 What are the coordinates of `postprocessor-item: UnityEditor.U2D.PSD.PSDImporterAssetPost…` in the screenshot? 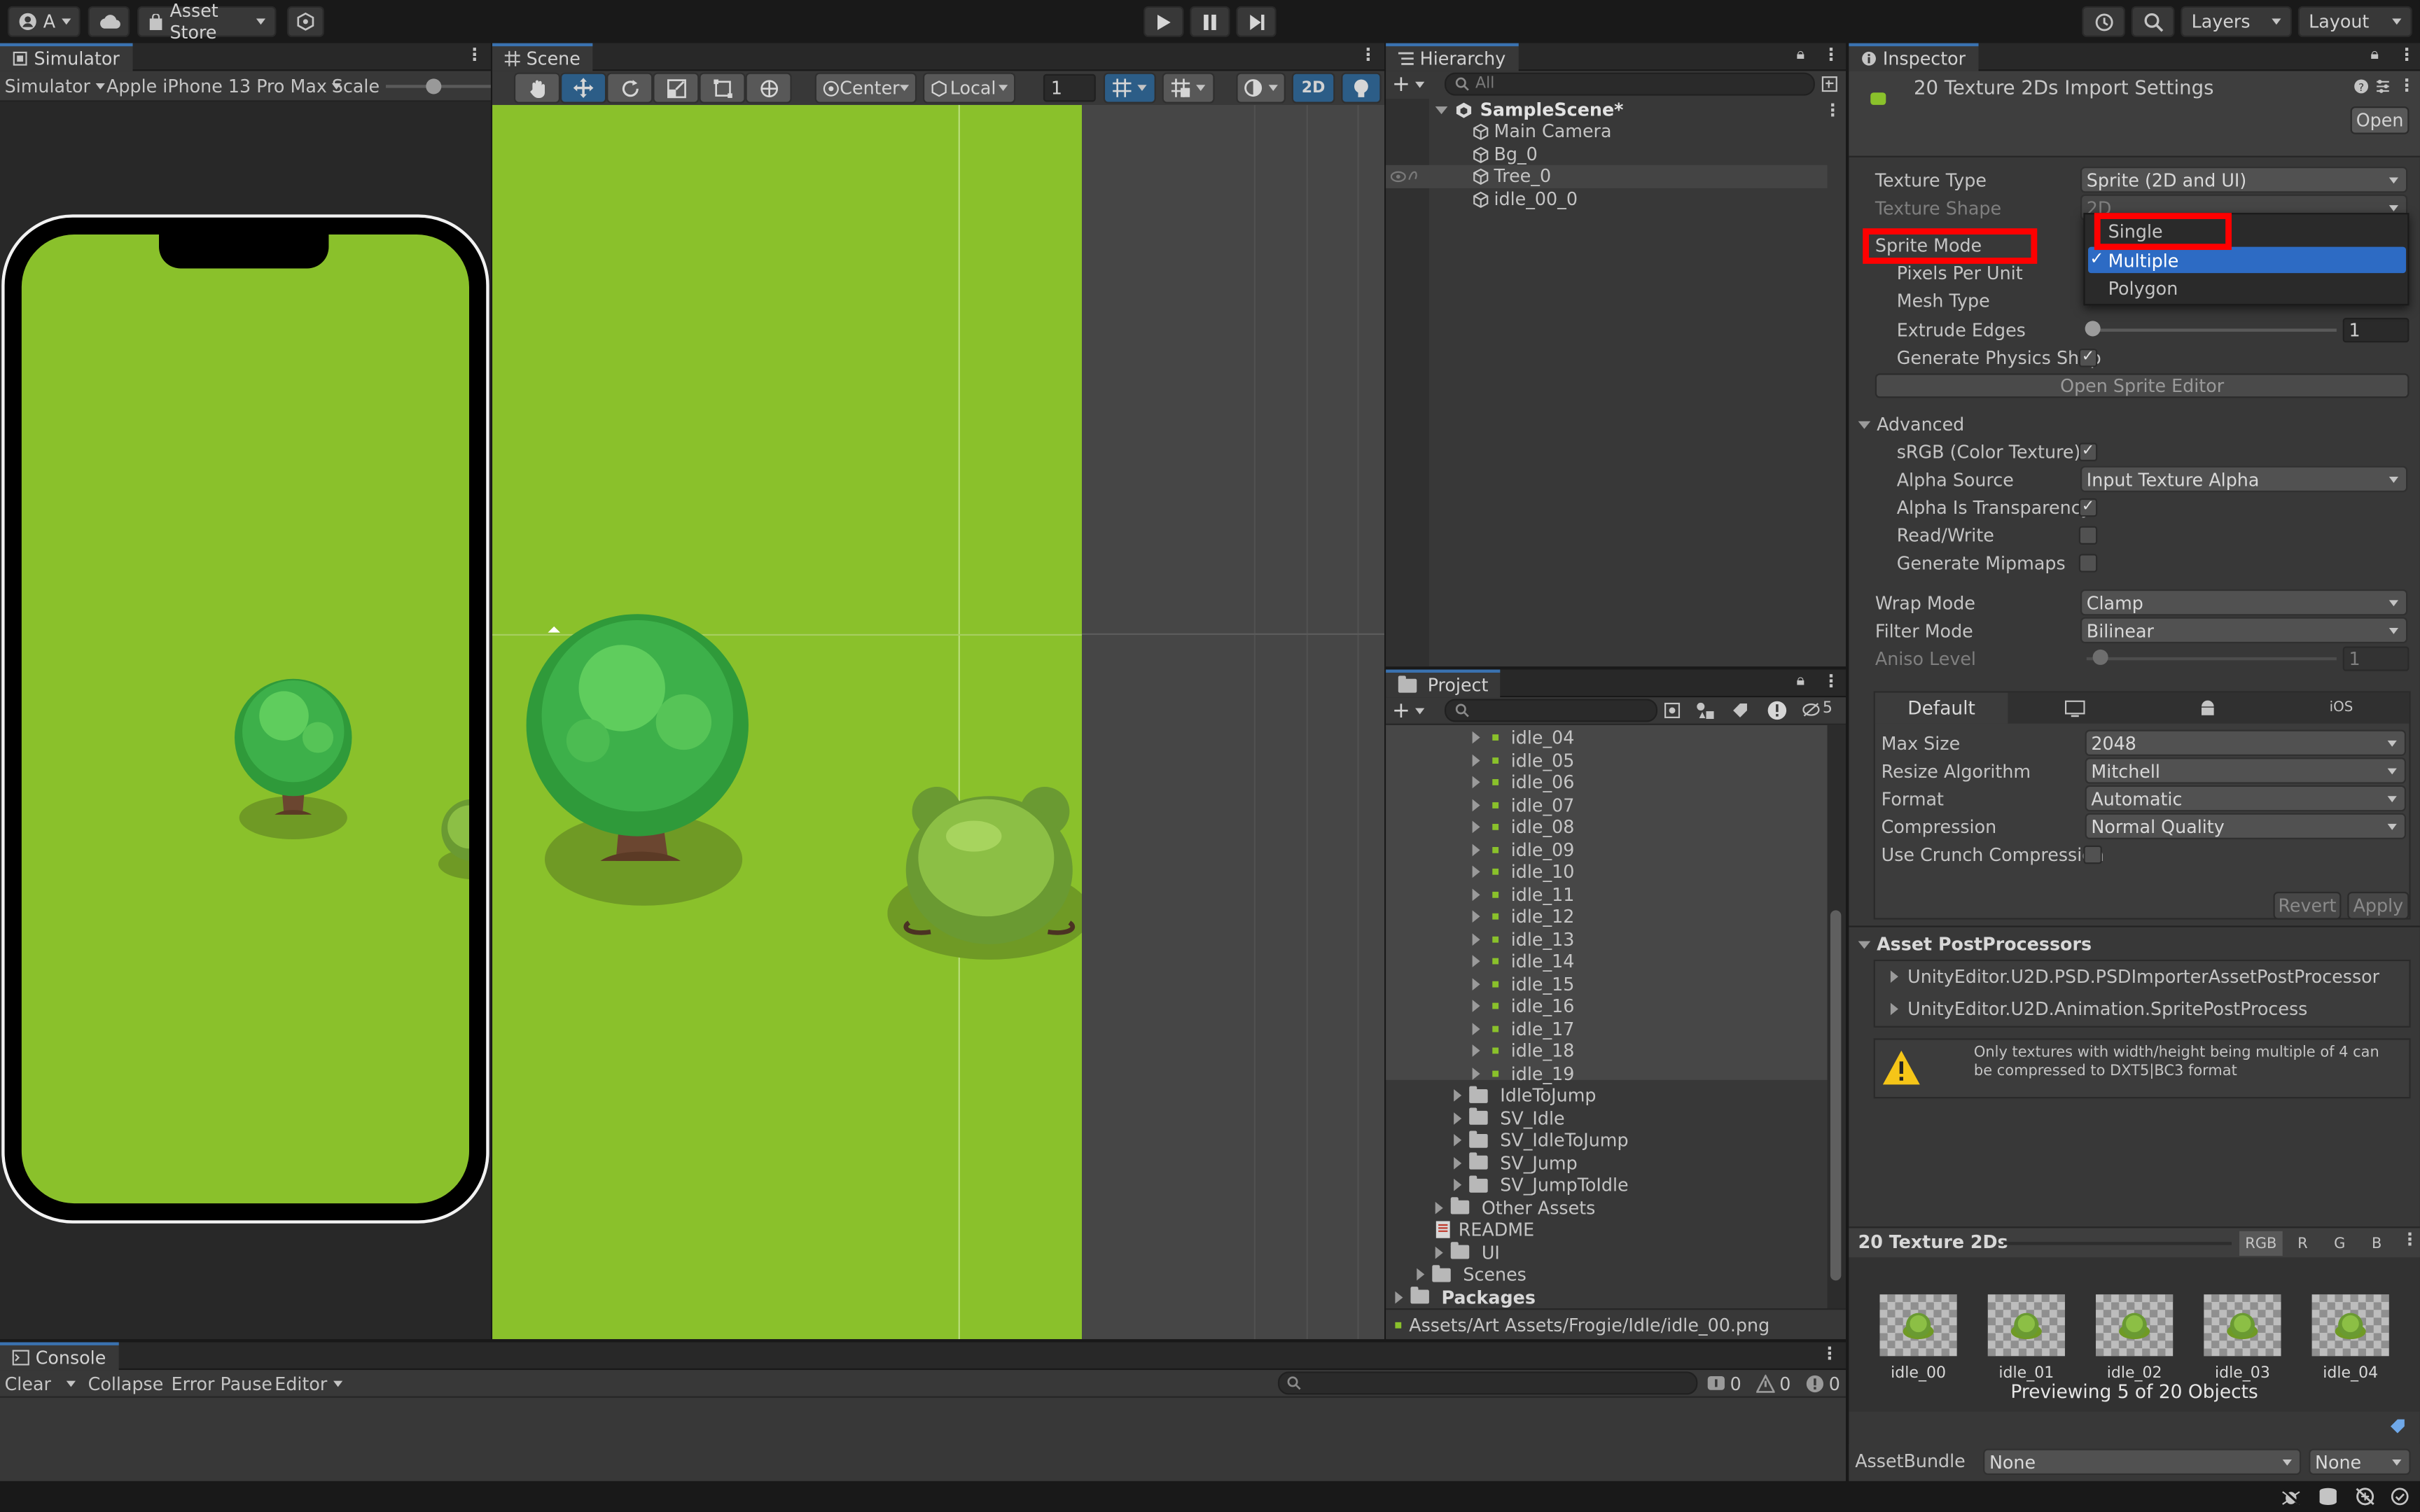 It's located at (2134, 976).